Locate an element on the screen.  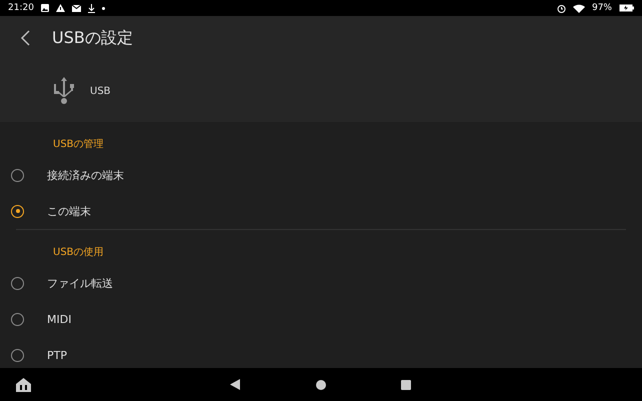
device-label: USB is located at coordinates (100, 91).